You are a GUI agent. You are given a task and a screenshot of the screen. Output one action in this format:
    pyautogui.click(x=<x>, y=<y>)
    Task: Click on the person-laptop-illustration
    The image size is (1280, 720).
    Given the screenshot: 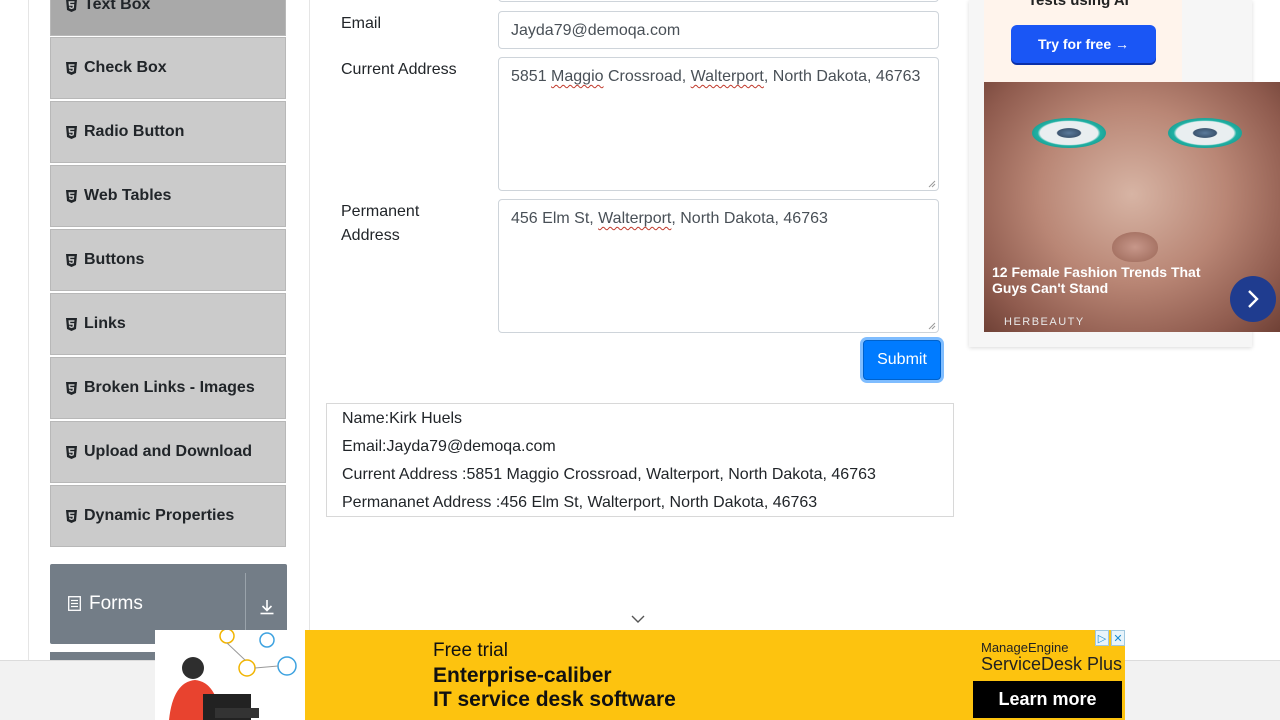 What is the action you would take?
    pyautogui.click(x=230, y=675)
    